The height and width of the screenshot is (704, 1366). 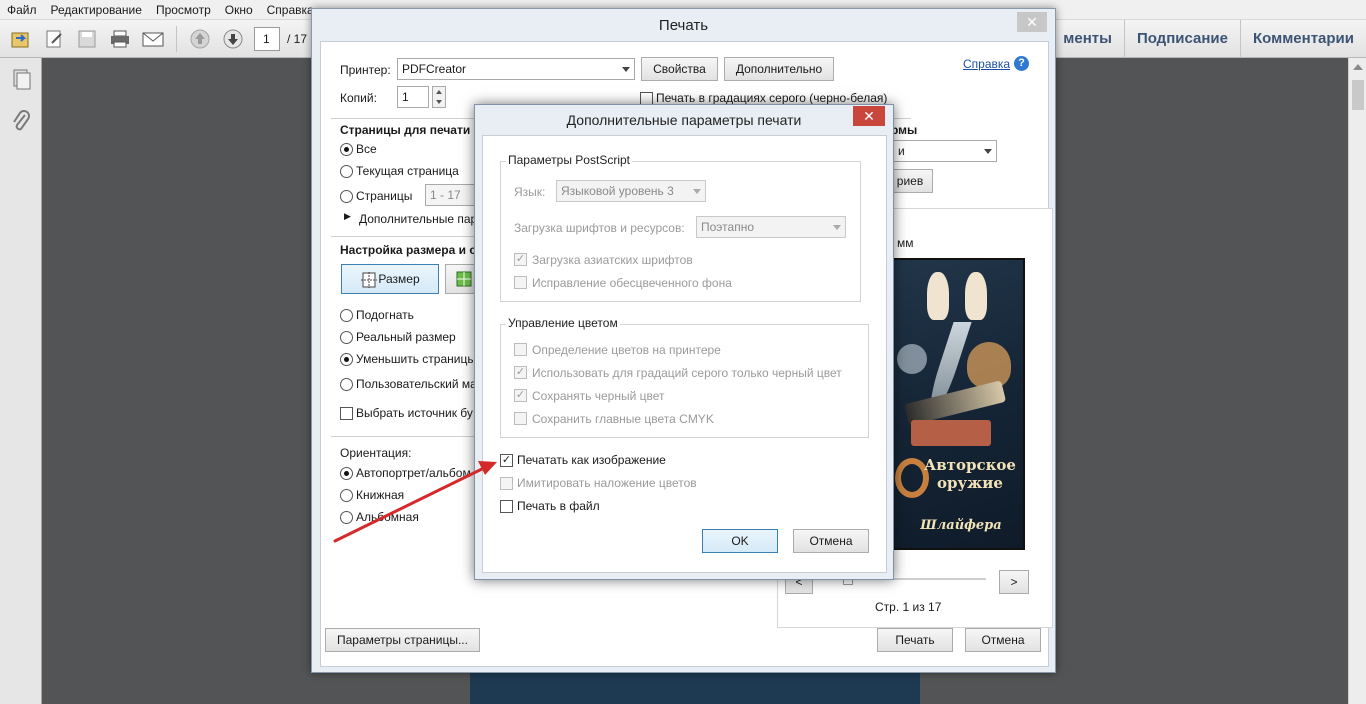 I want to click on expand-triangle-icon: ▶, so click(x=347, y=216).